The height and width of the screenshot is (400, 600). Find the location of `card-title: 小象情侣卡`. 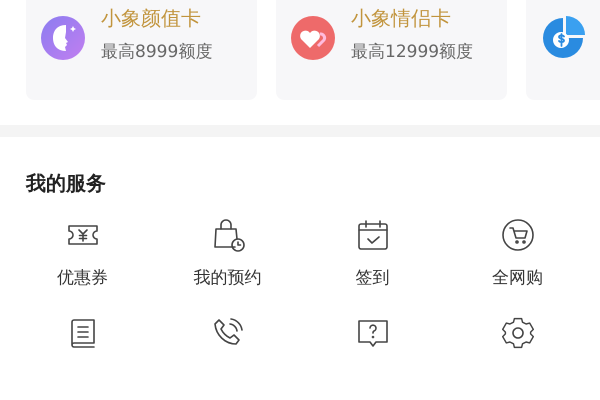

card-title: 小象情侣卡 is located at coordinates (401, 18).